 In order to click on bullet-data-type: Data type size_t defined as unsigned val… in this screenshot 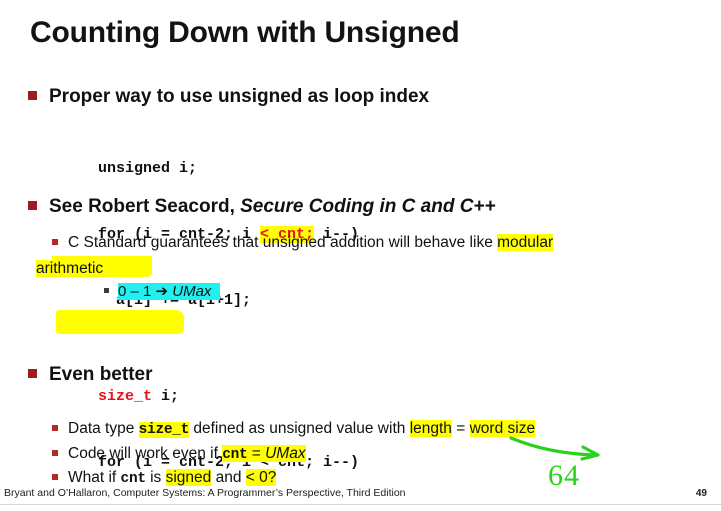, I will do `click(294, 429)`.